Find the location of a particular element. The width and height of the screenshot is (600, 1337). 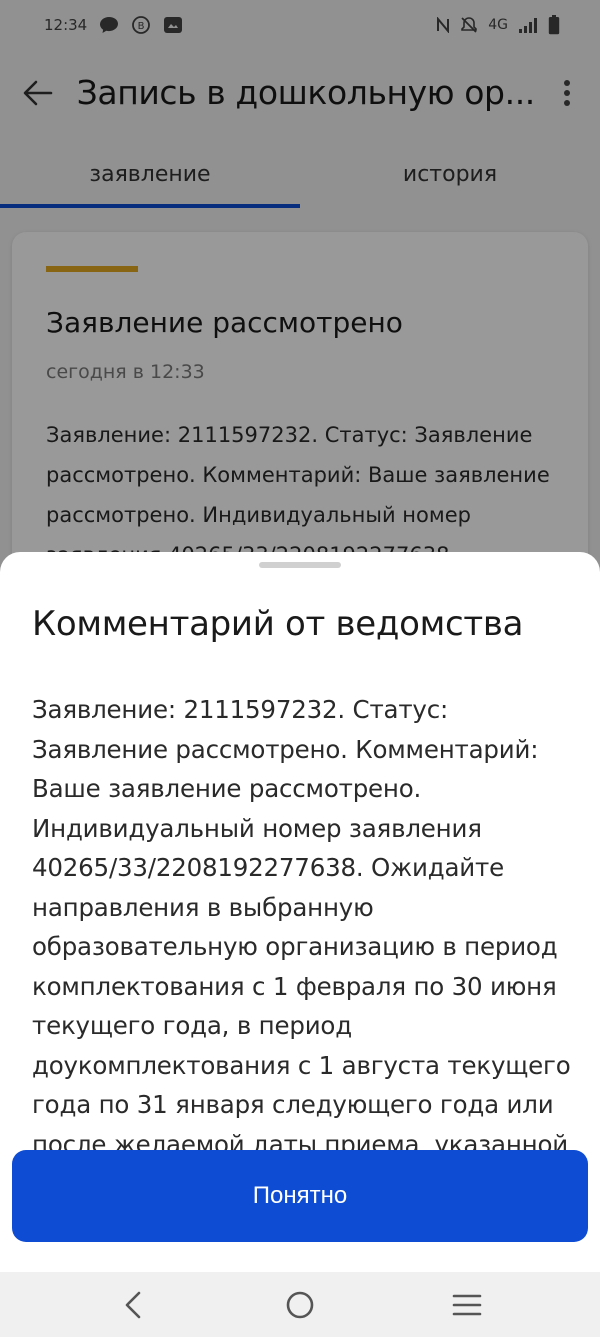

nav-home-icon is located at coordinates (300, 1305).